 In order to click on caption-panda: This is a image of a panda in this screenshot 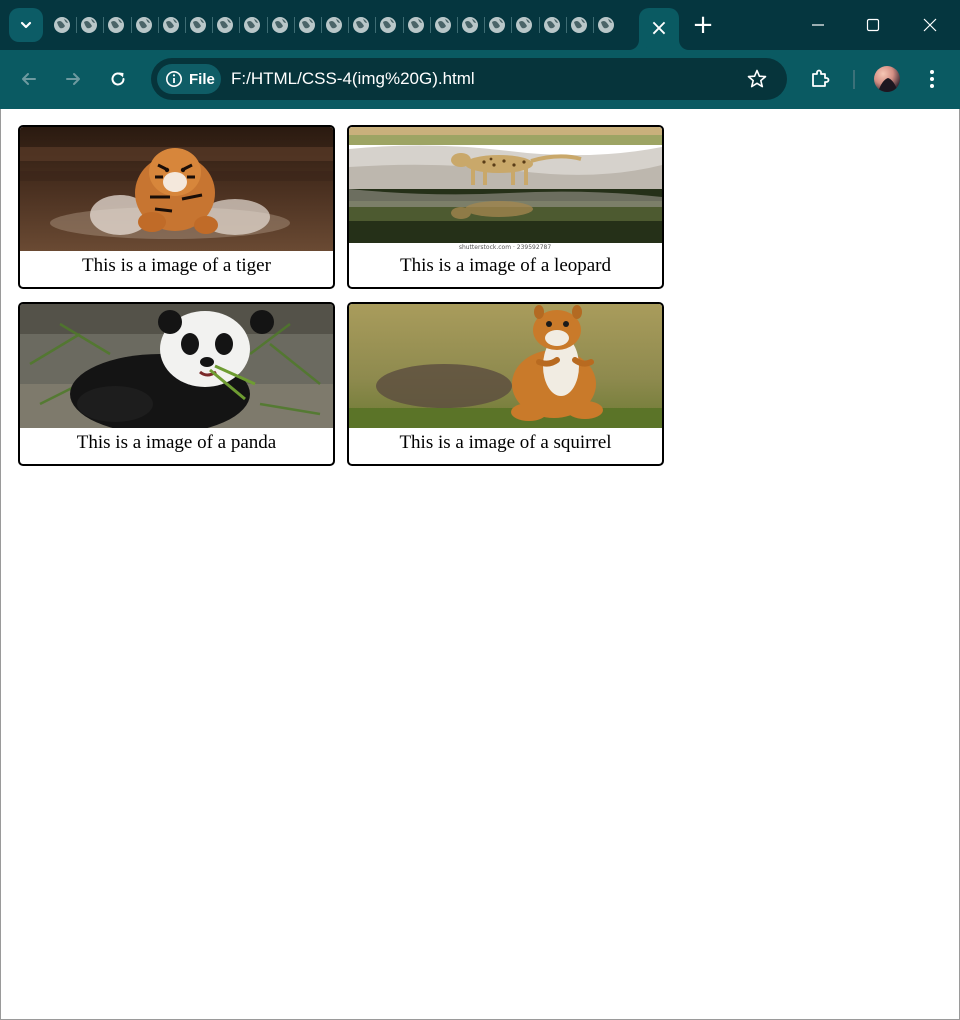, I will do `click(176, 442)`.